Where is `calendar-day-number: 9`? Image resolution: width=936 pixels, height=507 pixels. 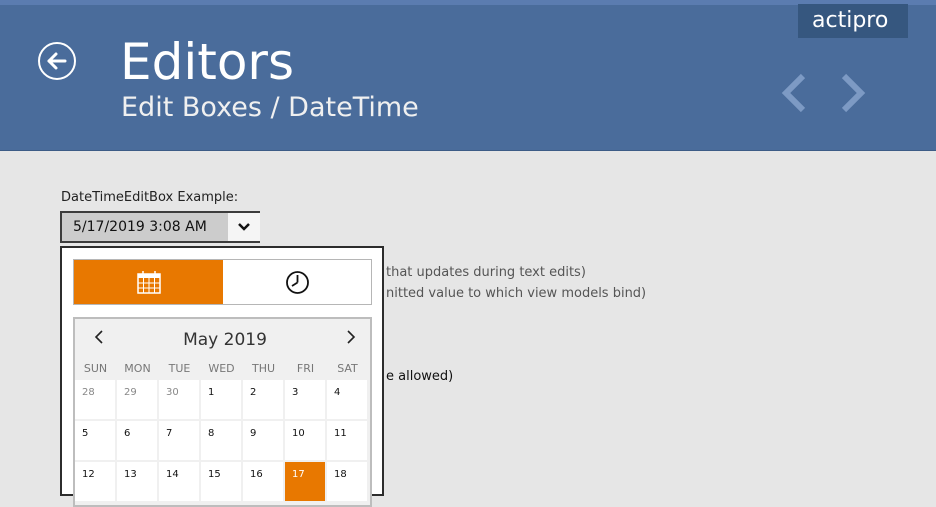
calendar-day-number: 9 is located at coordinates (253, 433).